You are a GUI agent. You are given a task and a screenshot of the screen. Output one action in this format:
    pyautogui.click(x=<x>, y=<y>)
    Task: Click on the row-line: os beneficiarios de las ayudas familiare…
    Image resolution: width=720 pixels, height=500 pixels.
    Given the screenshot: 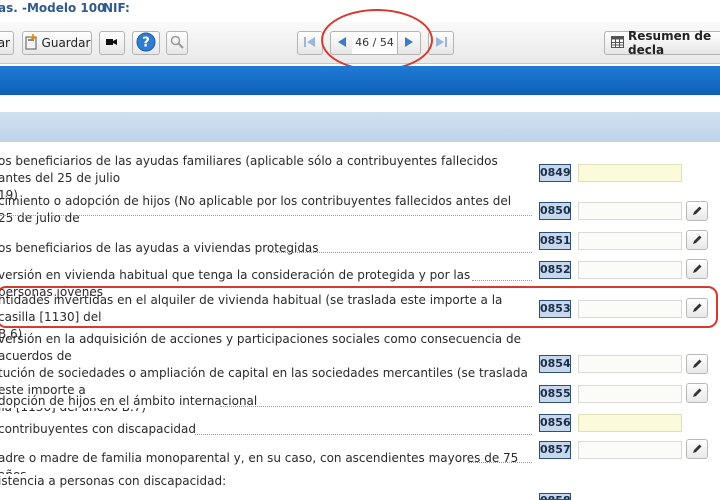 What is the action you would take?
    pyautogui.click(x=249, y=169)
    